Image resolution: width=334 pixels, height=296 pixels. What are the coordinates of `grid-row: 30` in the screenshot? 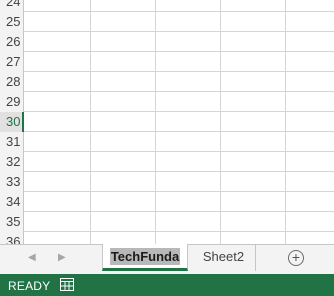 It's located at (167, 122).